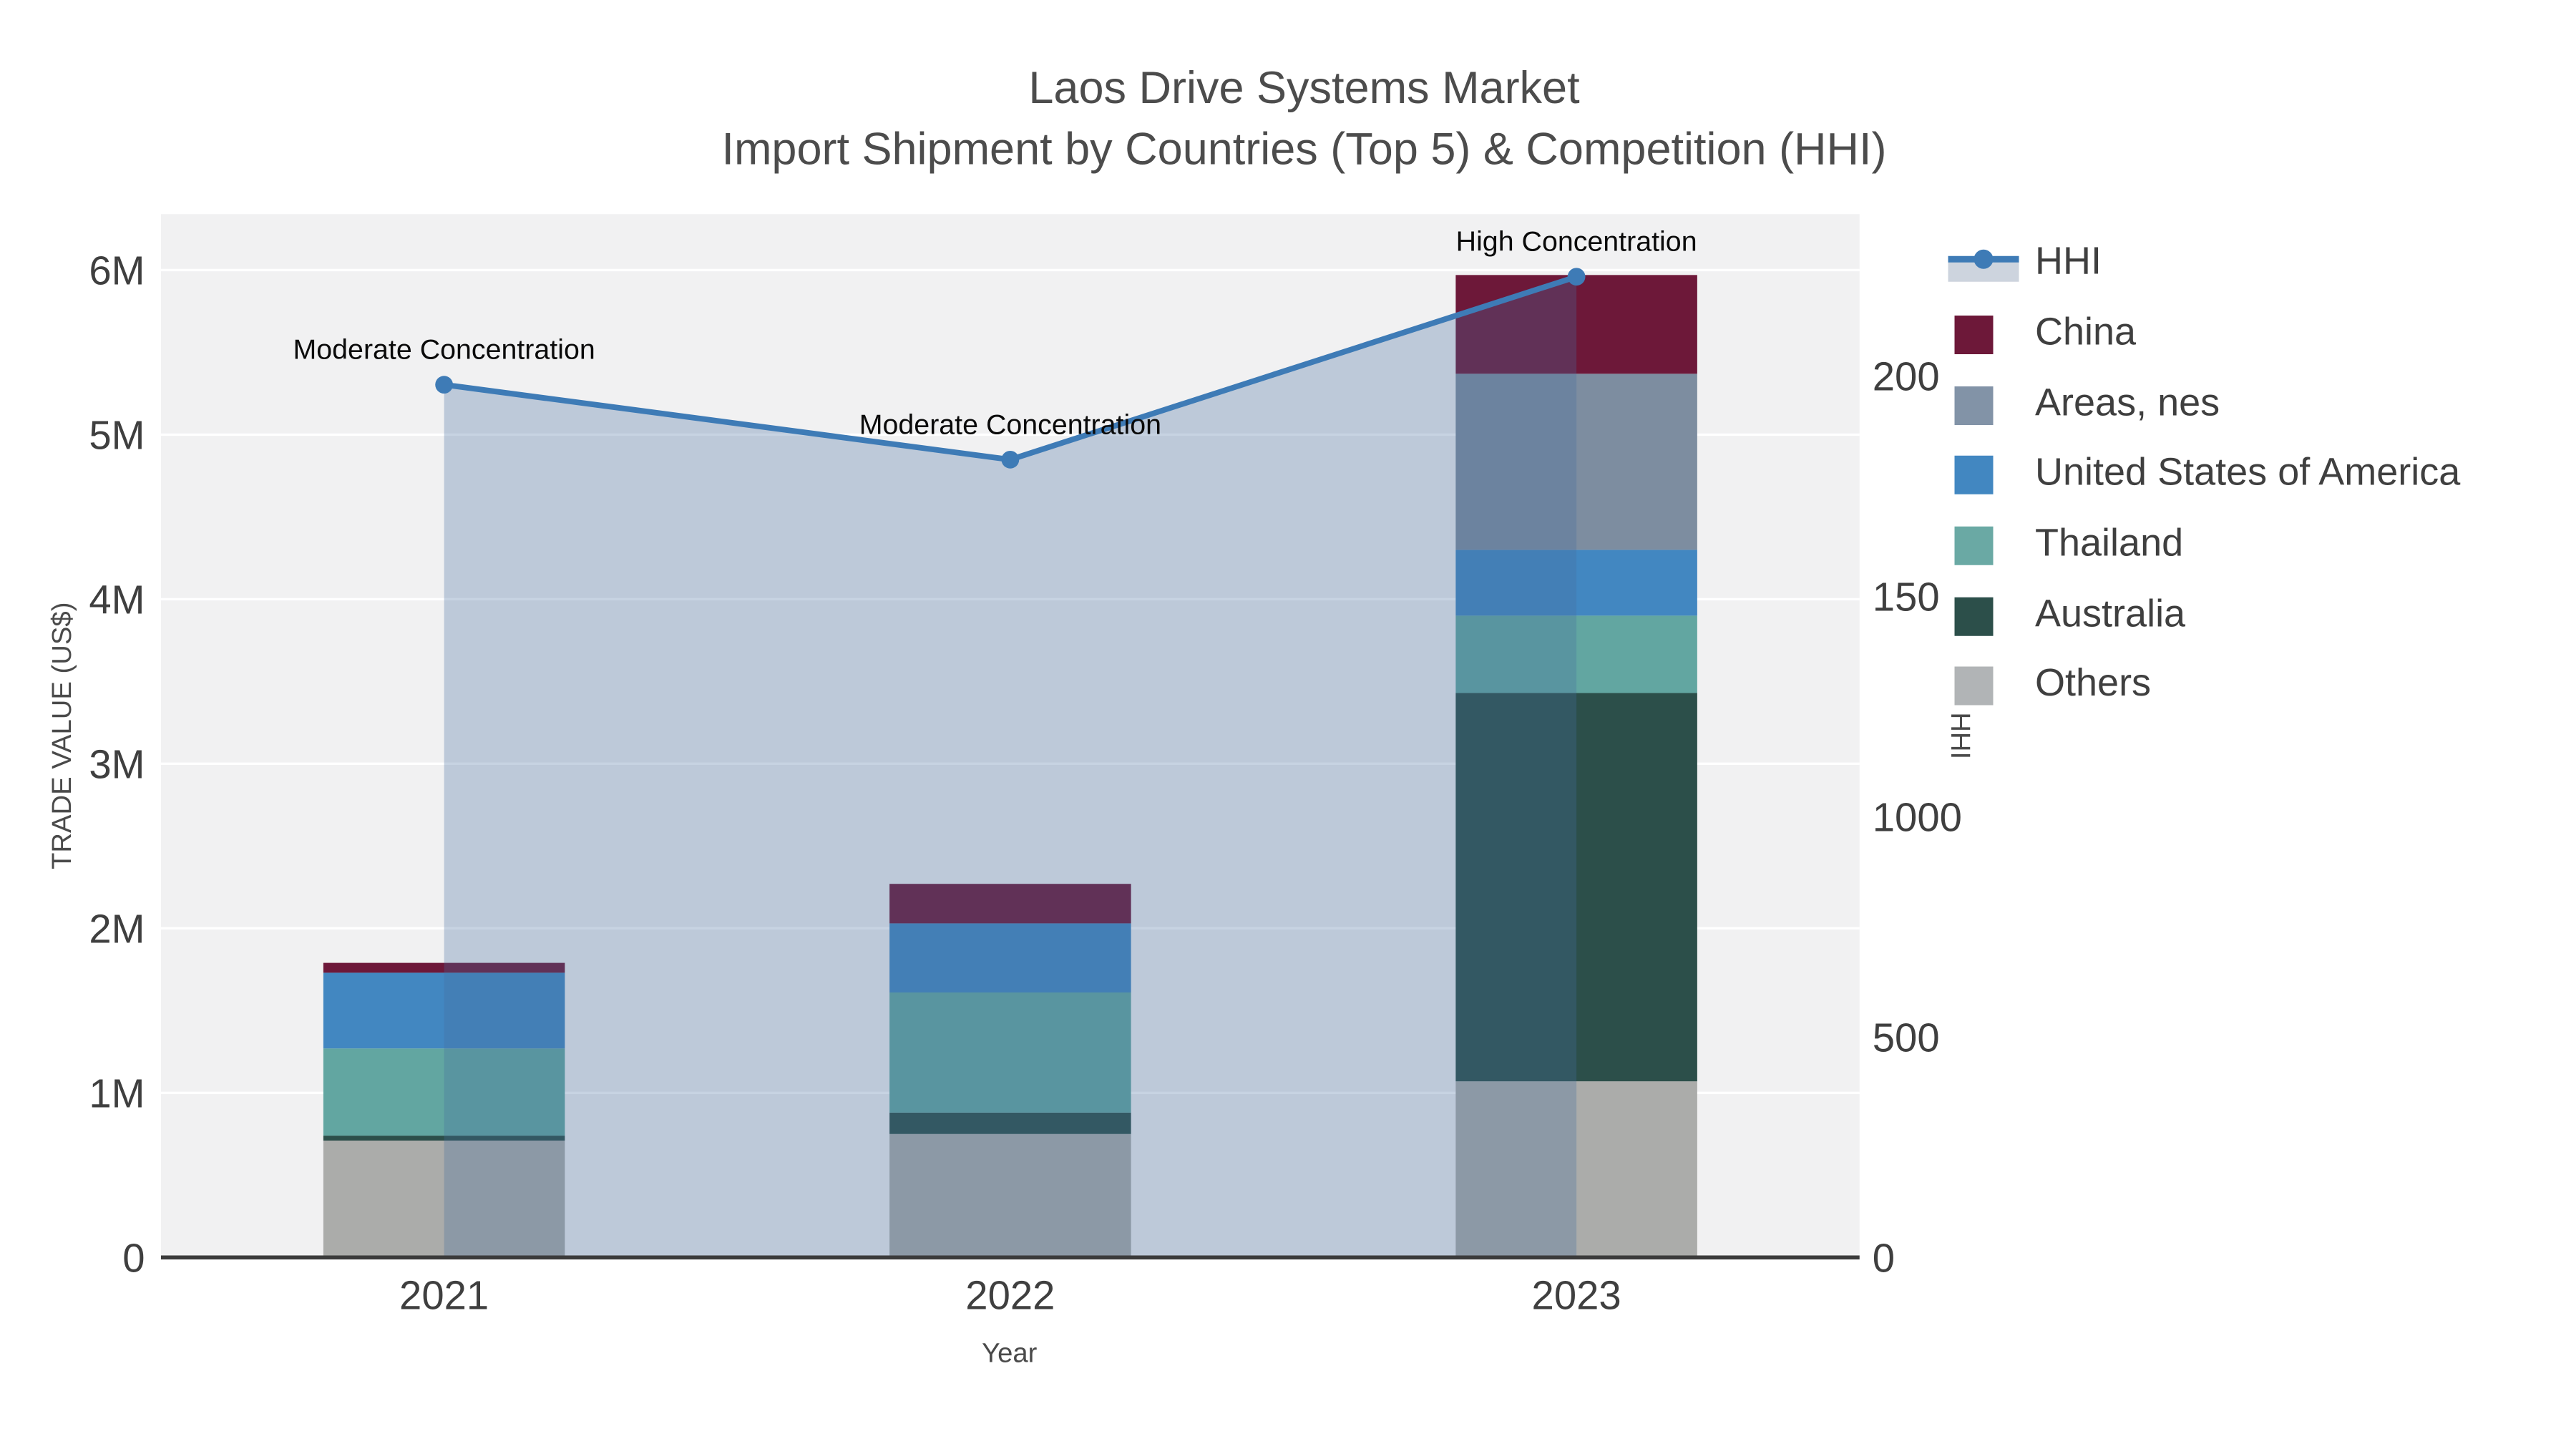 This screenshot has width=2576, height=1449. I want to click on x-tick-2022: 2022, so click(1010, 1294).